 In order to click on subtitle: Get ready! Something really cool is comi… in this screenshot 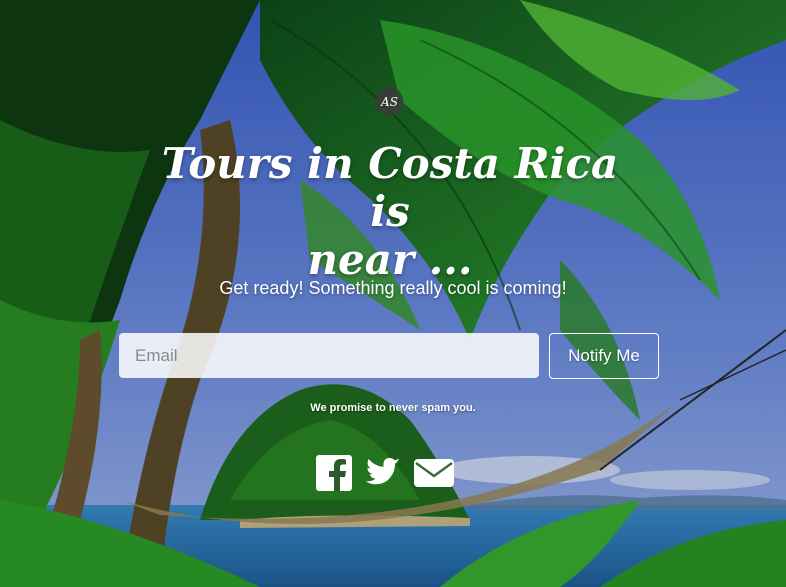, I will do `click(393, 288)`.